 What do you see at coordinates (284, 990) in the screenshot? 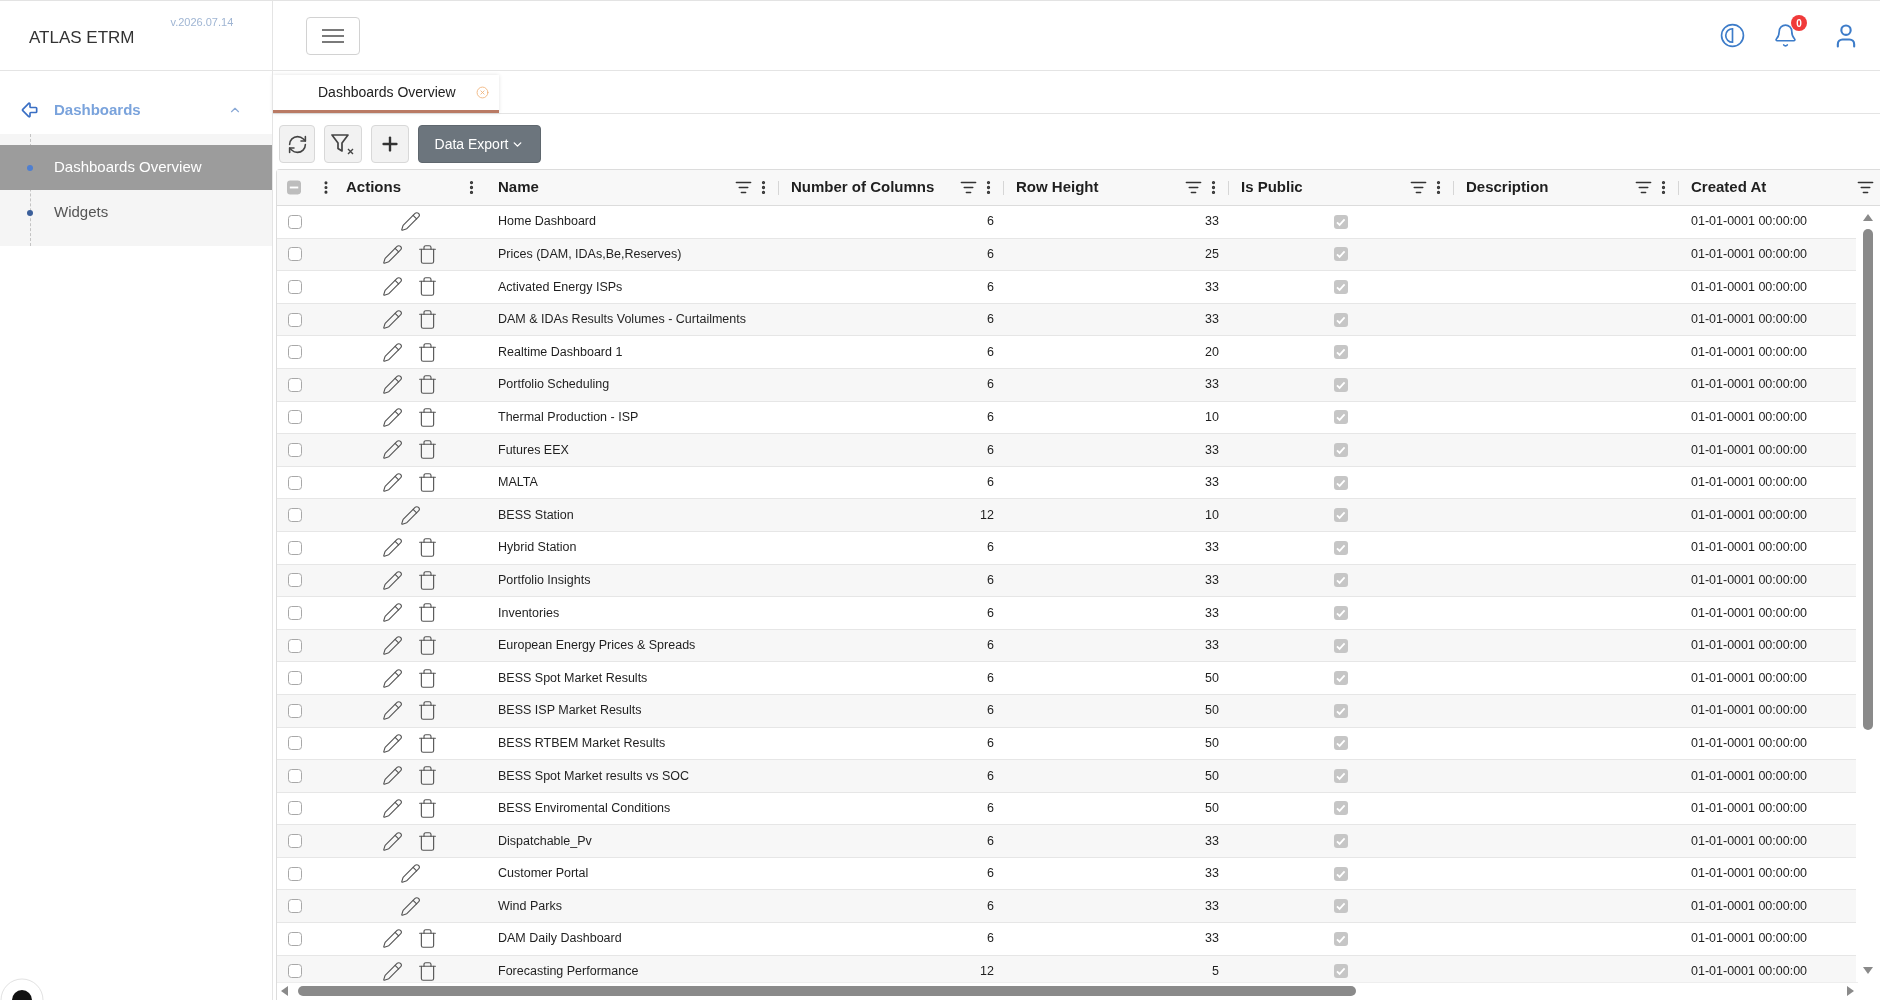
I see `scroll-left-arrow-icon` at bounding box center [284, 990].